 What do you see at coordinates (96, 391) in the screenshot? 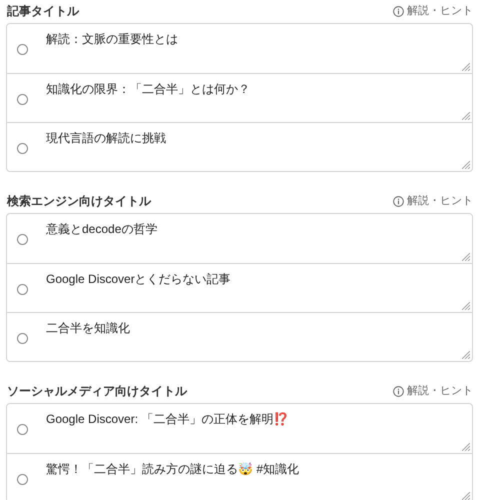
I see `section-heading: ソーシャルメディア向けタイトル` at bounding box center [96, 391].